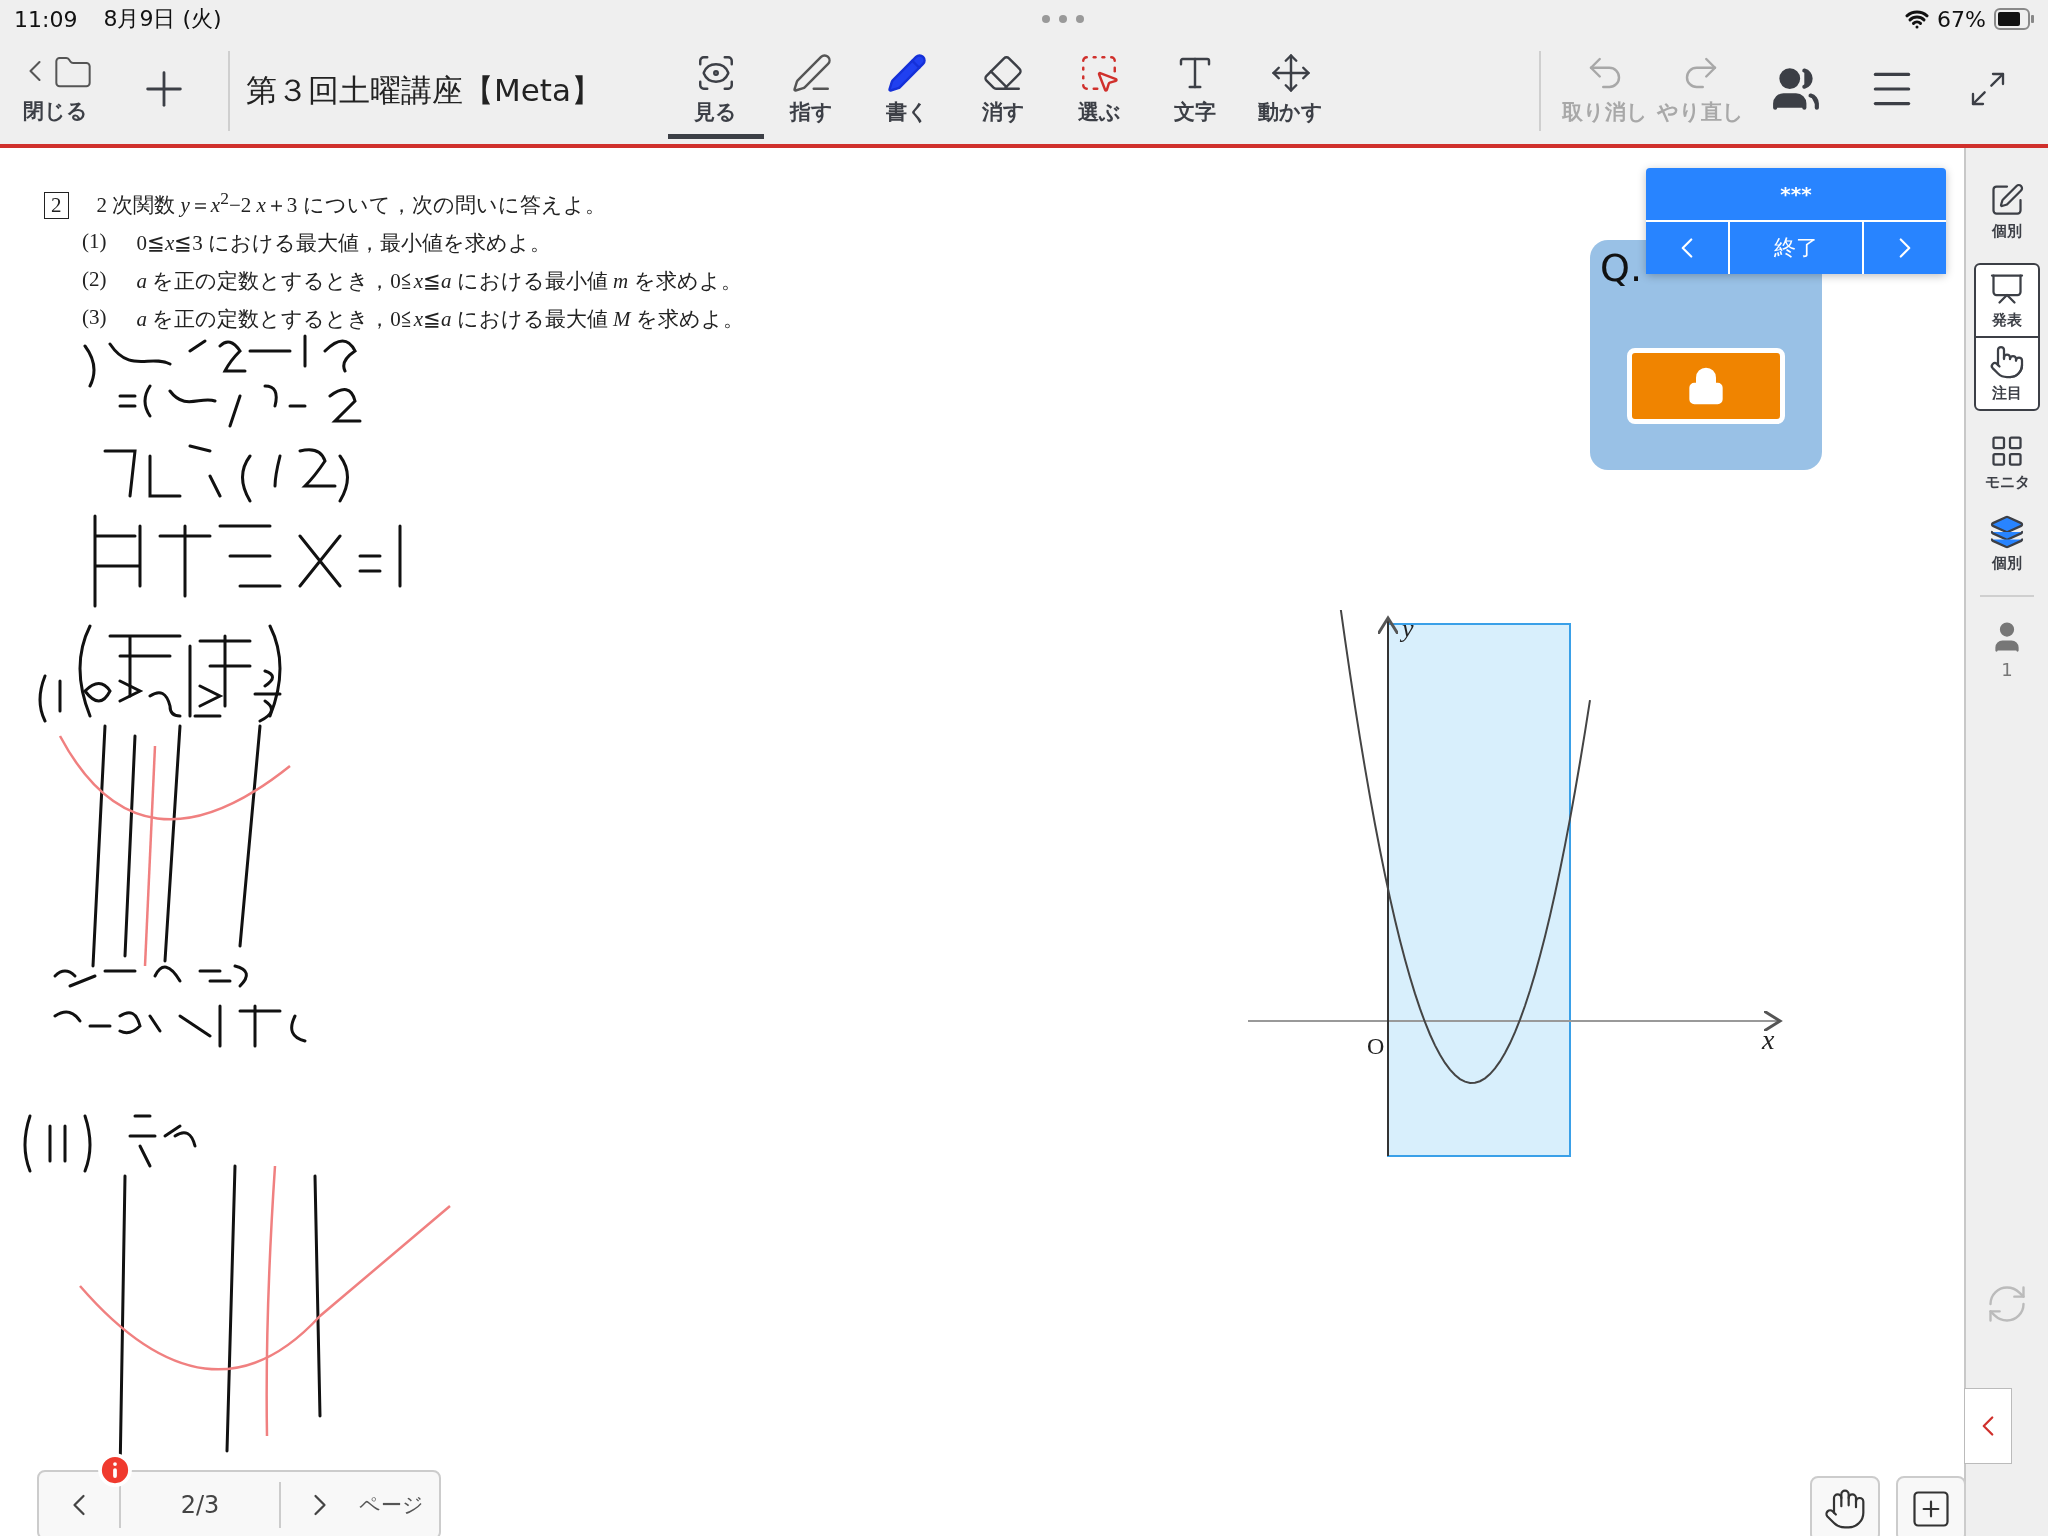  I want to click on tool-button: 選ぶ, so click(1099, 91).